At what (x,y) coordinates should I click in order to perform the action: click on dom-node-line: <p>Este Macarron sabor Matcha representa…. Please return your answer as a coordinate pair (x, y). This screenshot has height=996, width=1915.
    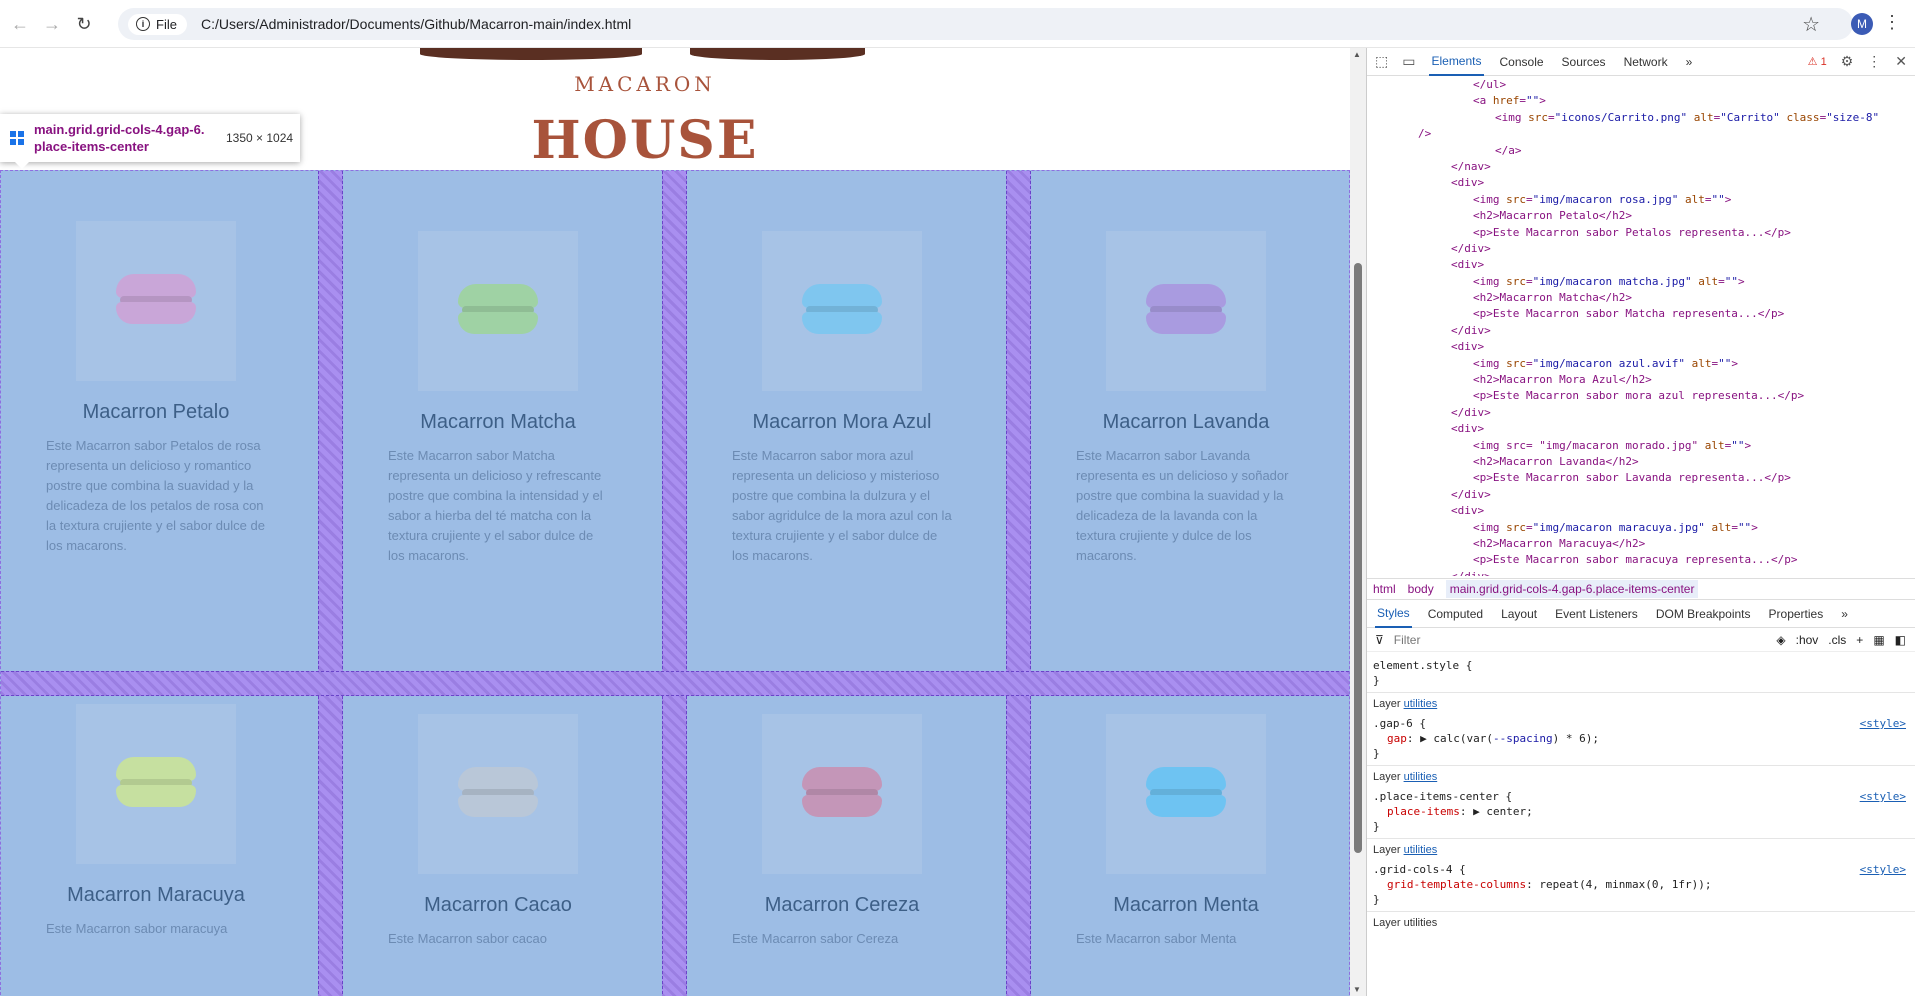
    Looking at the image, I should click on (1641, 314).